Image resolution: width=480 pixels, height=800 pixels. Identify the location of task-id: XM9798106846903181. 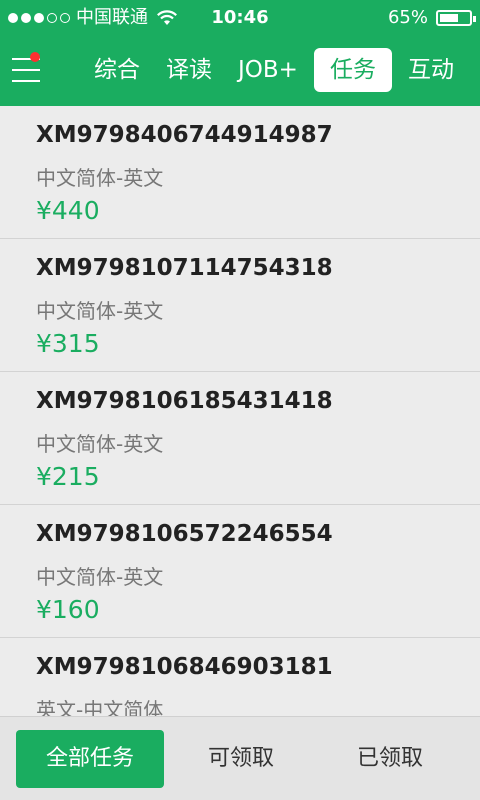
(184, 667).